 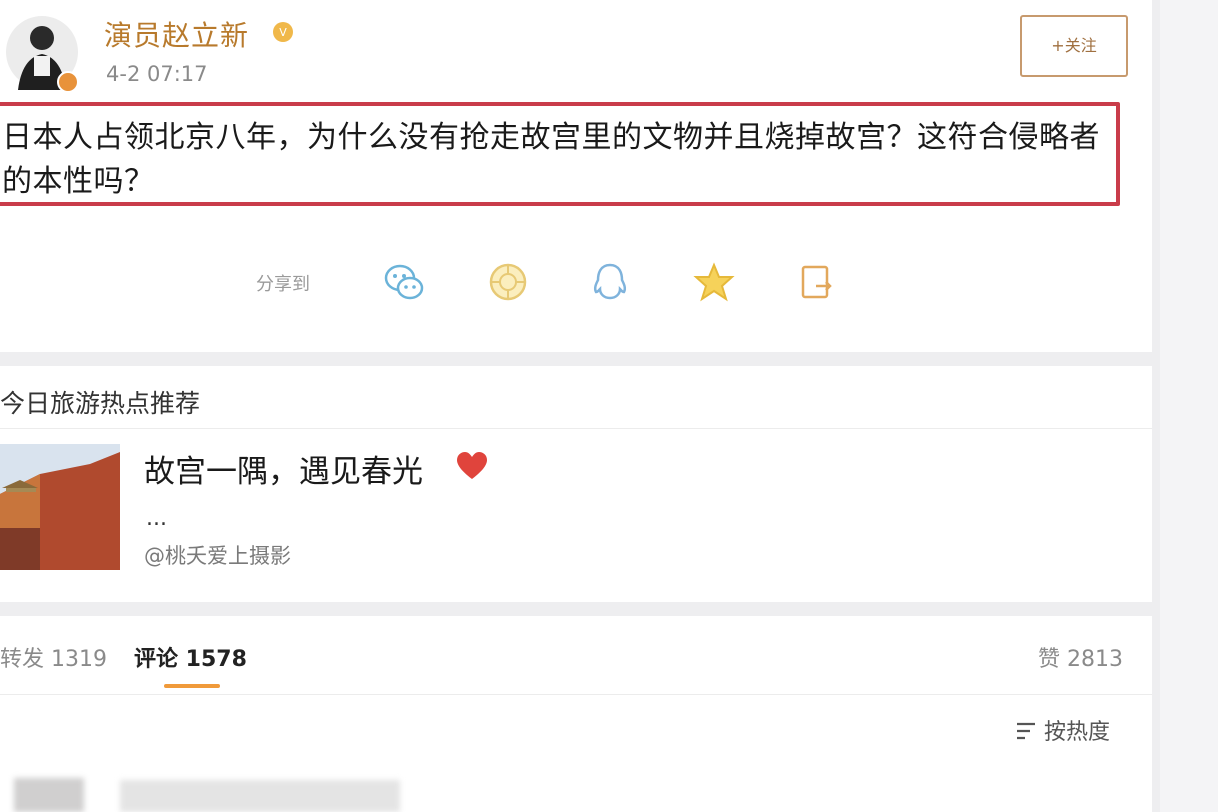 What do you see at coordinates (53, 657) in the screenshot?
I see `tab-repost: 转发 1319` at bounding box center [53, 657].